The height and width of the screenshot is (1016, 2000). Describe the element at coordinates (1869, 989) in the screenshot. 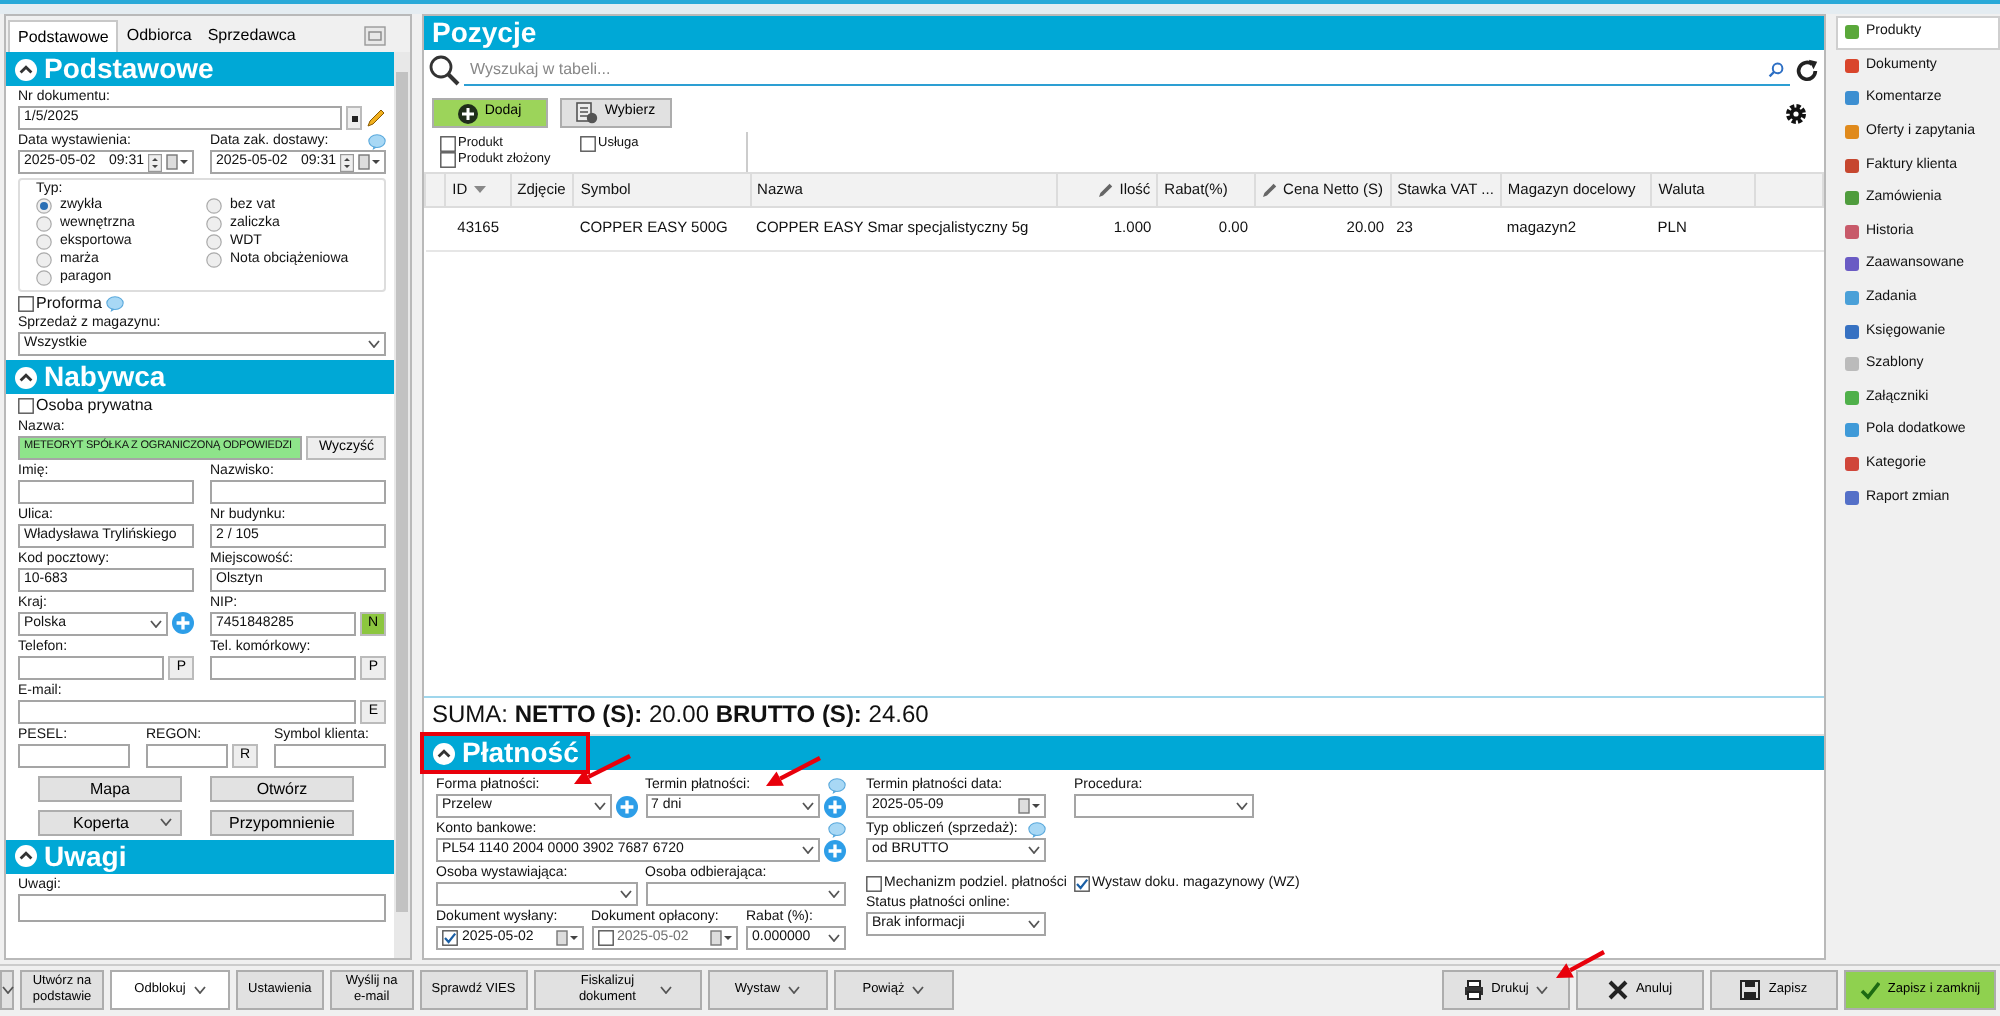

I see `check-icon` at that location.